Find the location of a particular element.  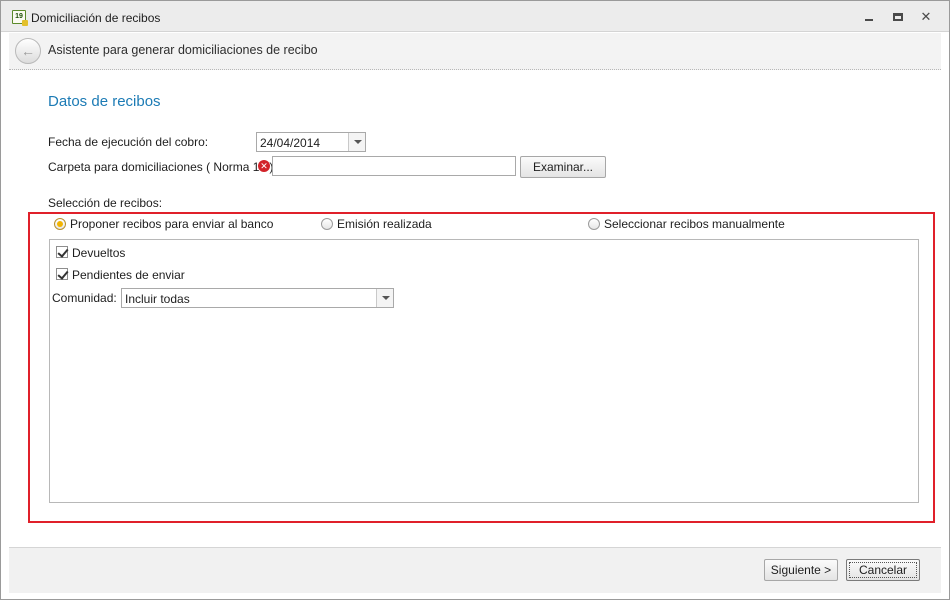

back-button: ← is located at coordinates (28, 51).